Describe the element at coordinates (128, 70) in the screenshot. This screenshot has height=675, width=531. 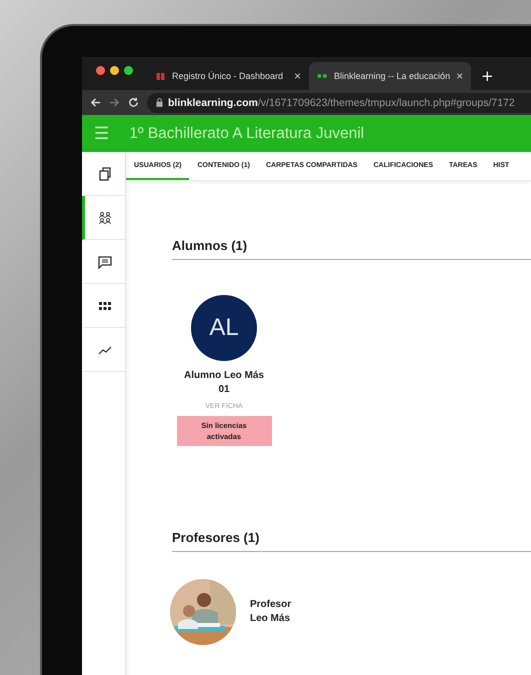
I see `maximize-window-icon` at that location.